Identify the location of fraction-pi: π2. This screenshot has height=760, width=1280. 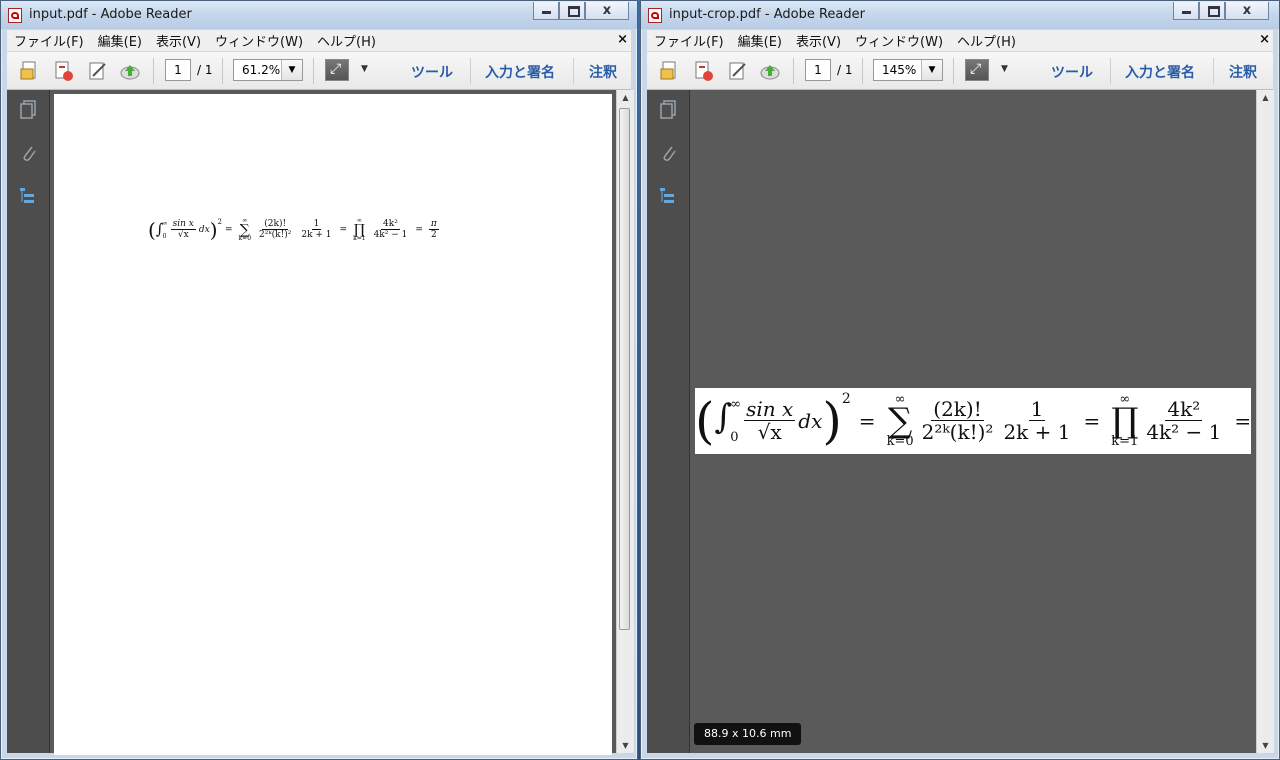
(433, 229).